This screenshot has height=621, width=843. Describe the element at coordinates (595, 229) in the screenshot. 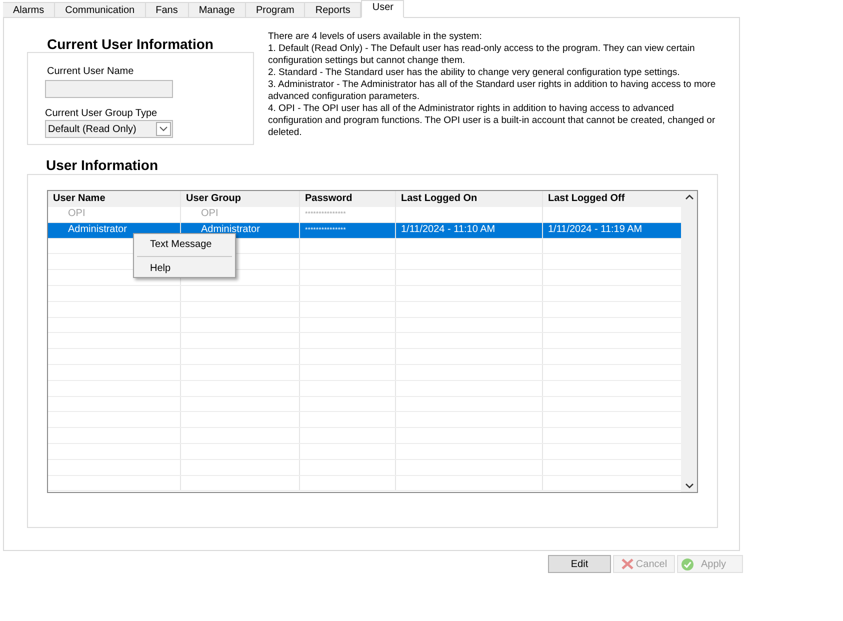

I see `table-cell: 1/11/2024 - 11:19 AM` at that location.